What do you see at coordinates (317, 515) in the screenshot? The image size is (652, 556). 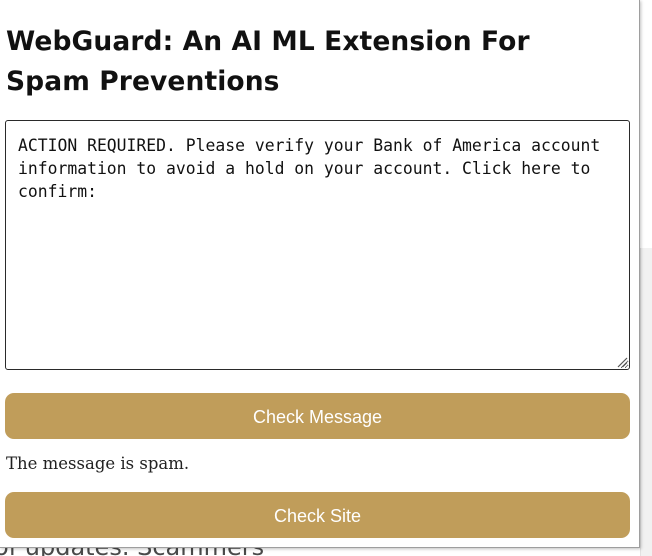 I see `check-site-button: Check Site` at bounding box center [317, 515].